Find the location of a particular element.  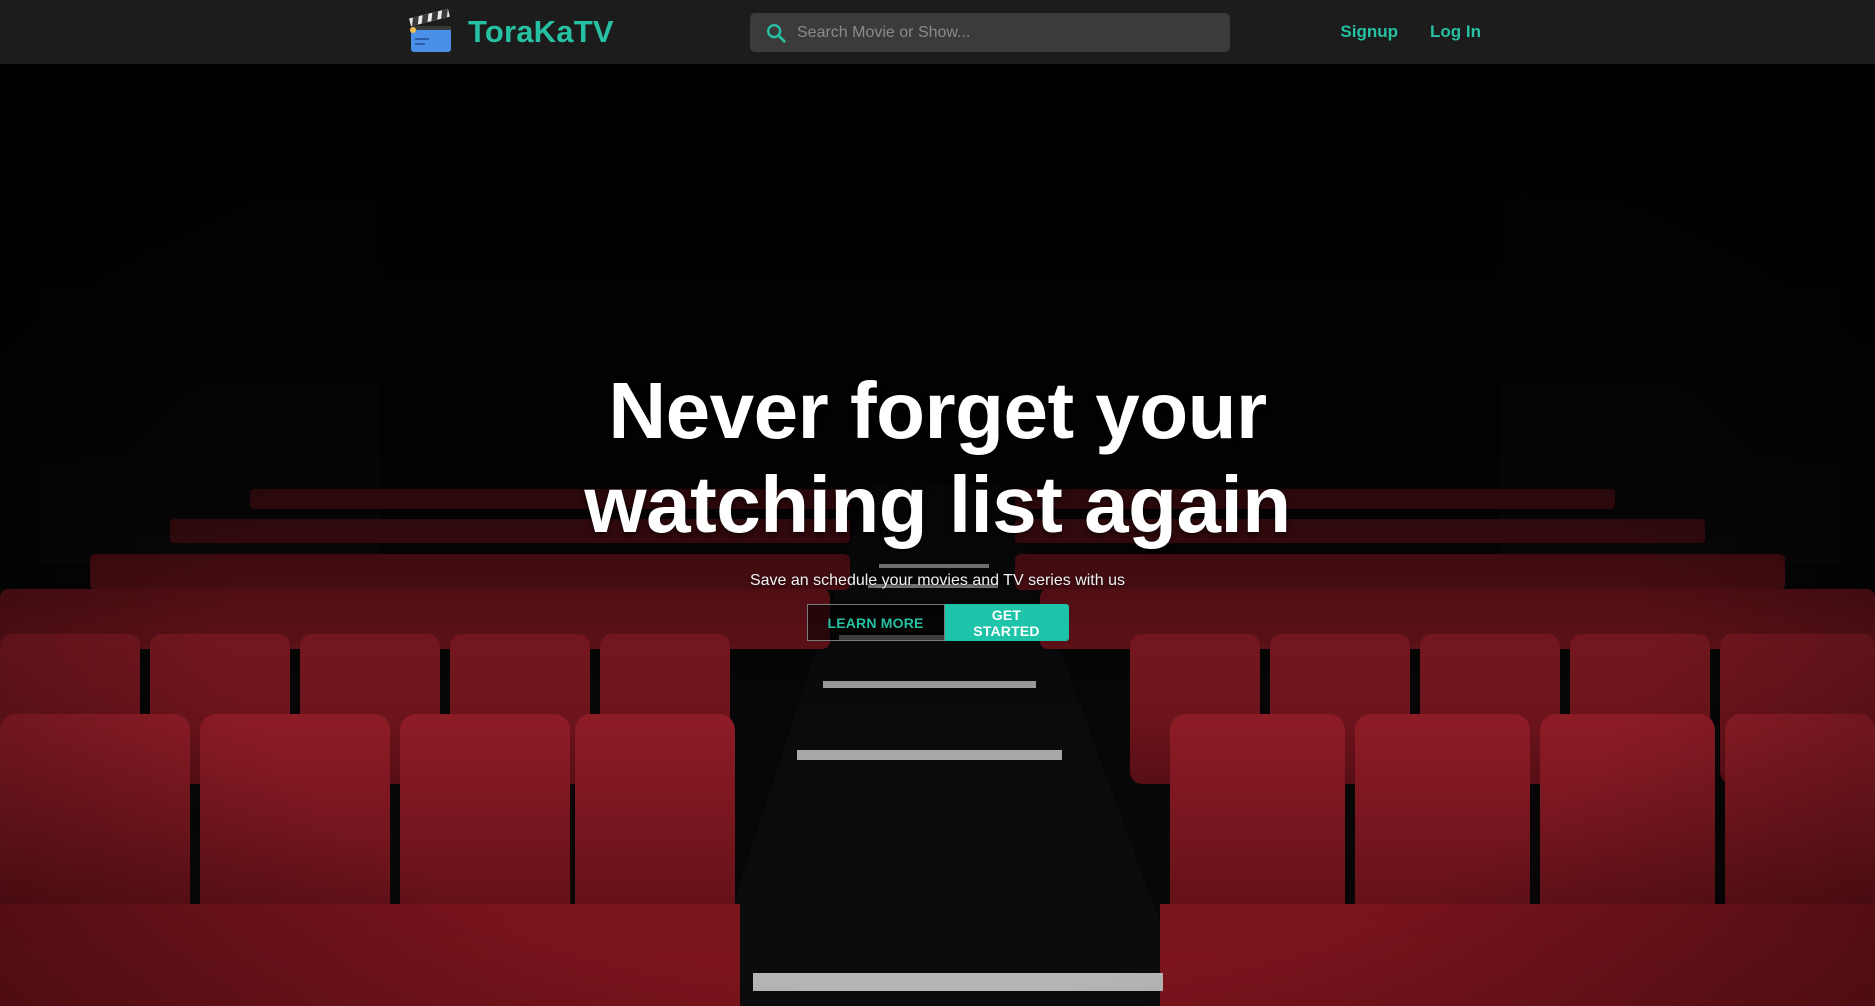

search-bar is located at coordinates (990, 32).